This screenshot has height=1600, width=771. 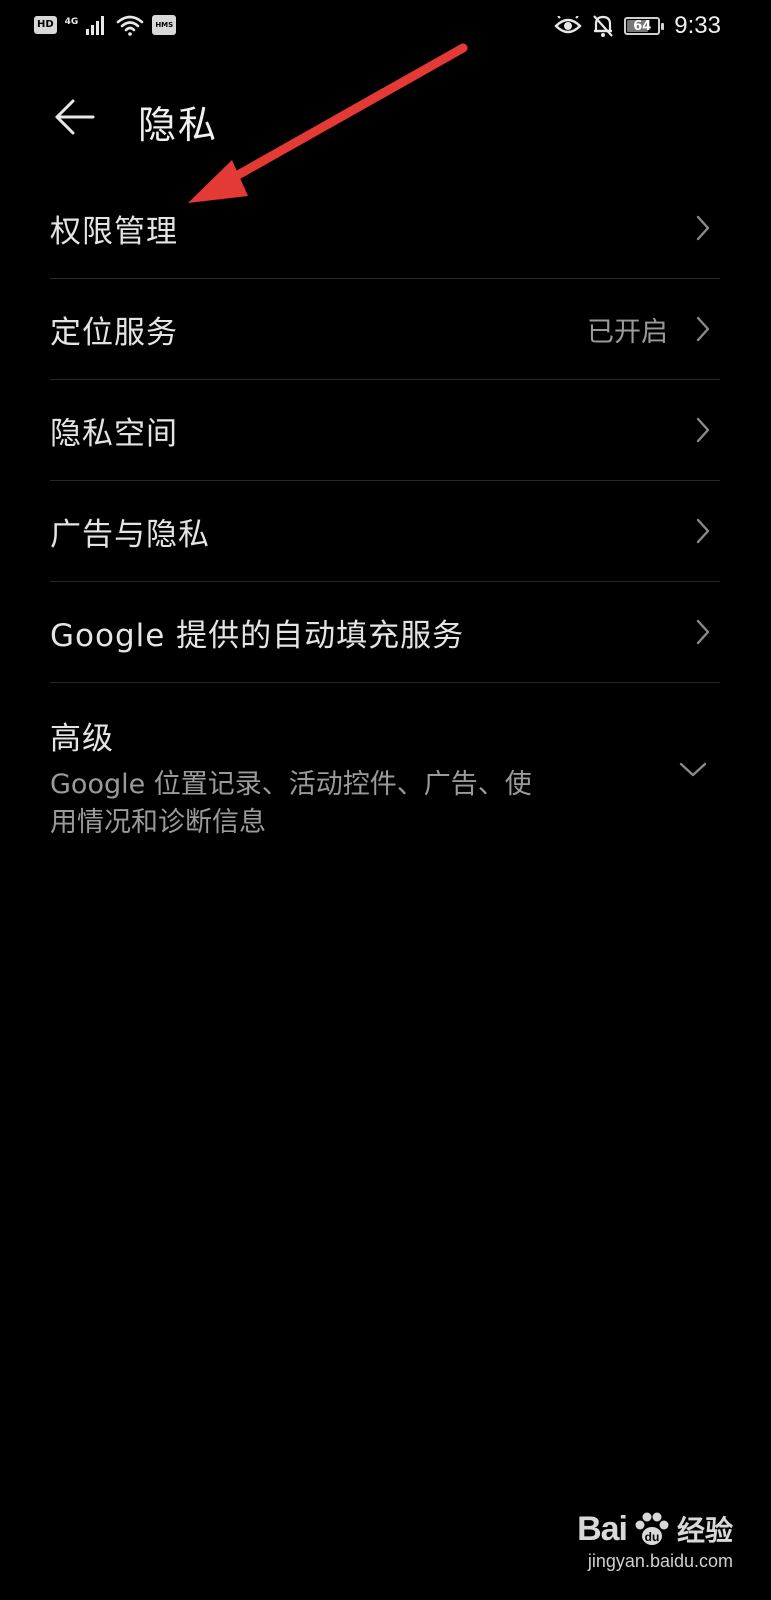 What do you see at coordinates (130, 25) in the screenshot?
I see `wifi-icon` at bounding box center [130, 25].